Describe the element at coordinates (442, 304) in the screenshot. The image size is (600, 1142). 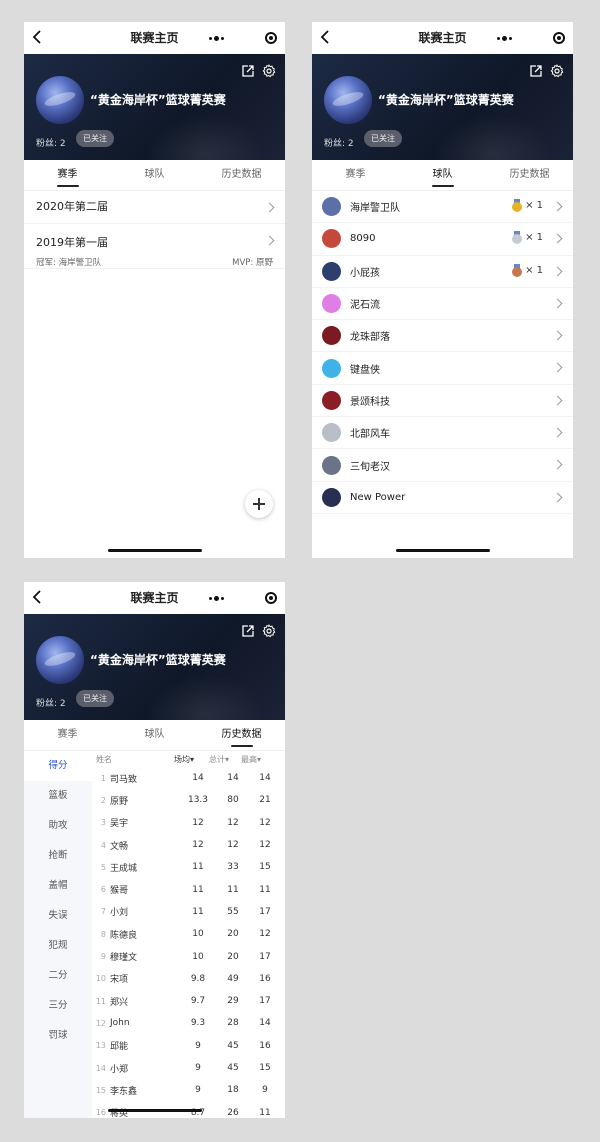
I see `team-row: 泥石流` at that location.